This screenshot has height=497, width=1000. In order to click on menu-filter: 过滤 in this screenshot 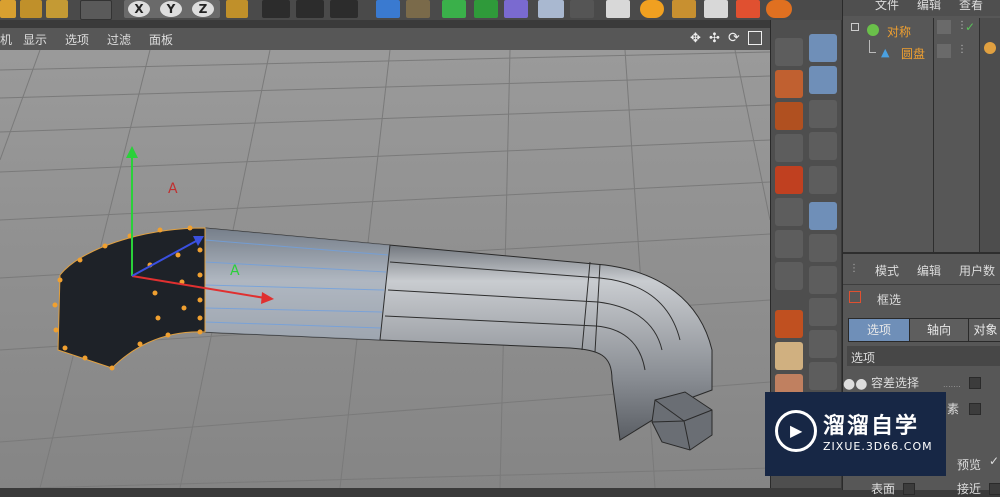, I will do `click(119, 39)`.